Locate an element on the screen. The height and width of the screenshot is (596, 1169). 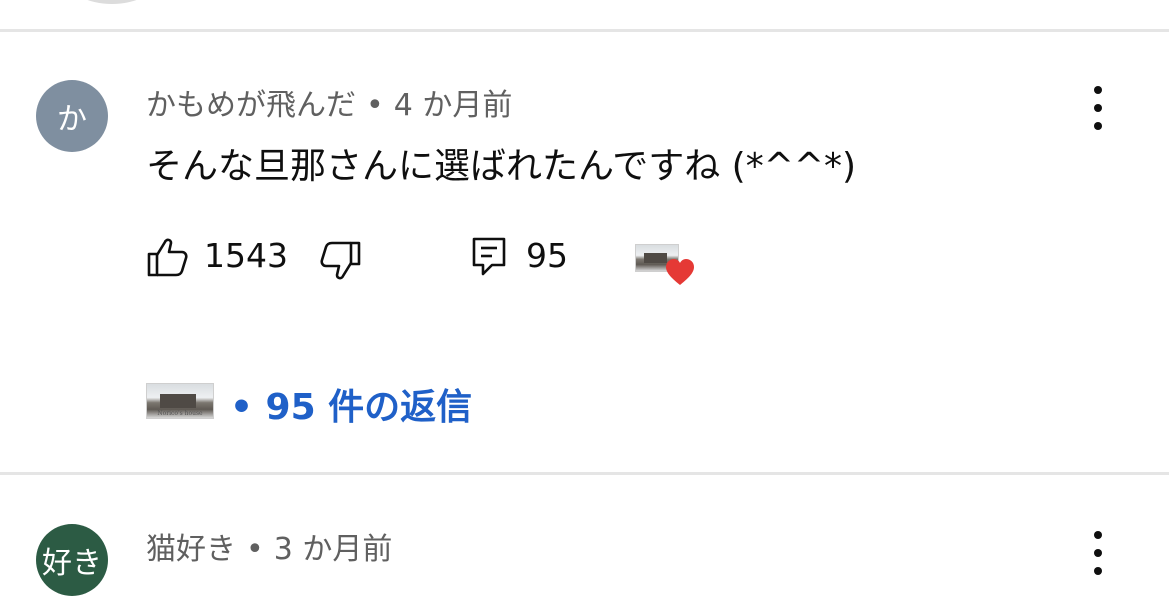
like-button is located at coordinates (168, 257).